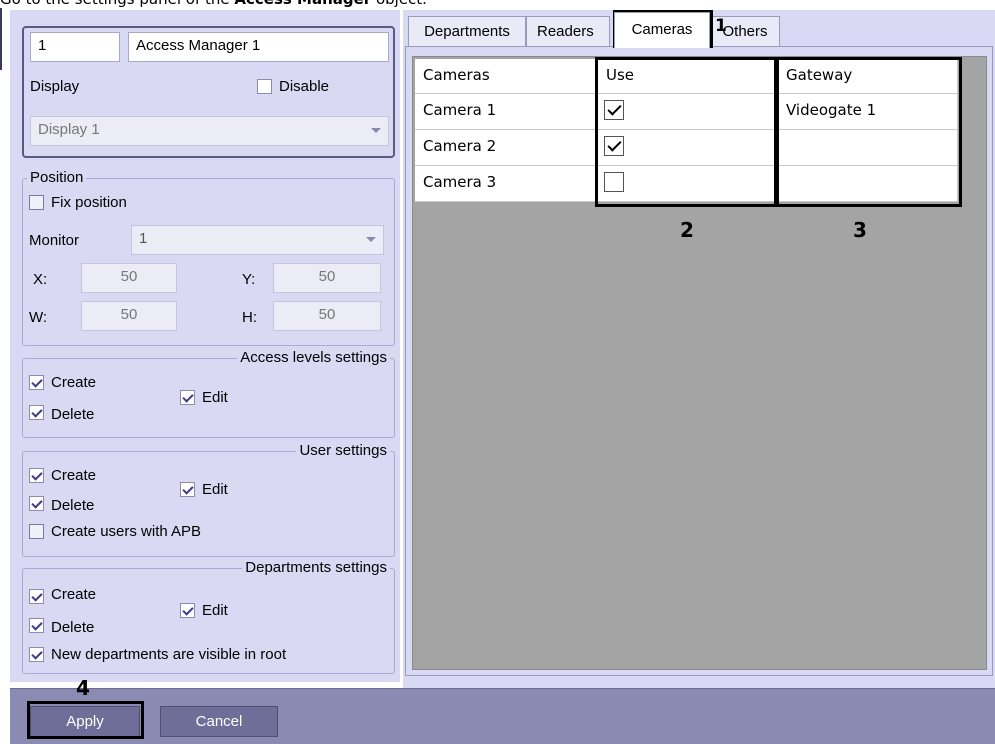 This screenshot has height=744, width=995. Describe the element at coordinates (868, 112) in the screenshot. I see `grid-cell-gateway: Videogate 1` at that location.